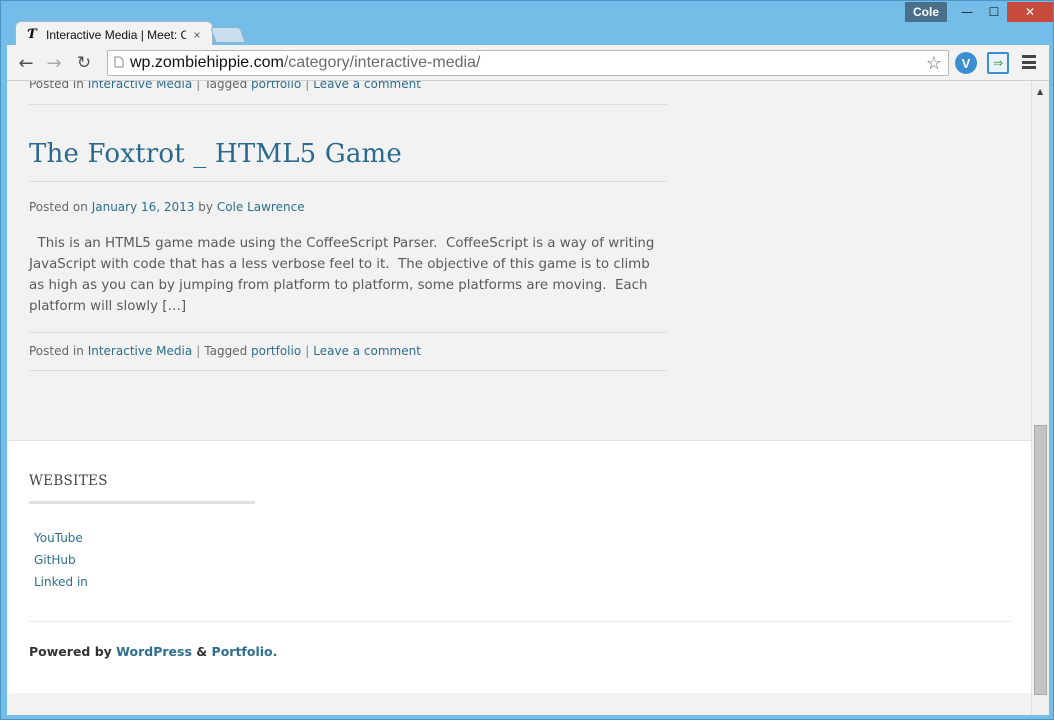  I want to click on wordpress-link: WordPress, so click(154, 651).